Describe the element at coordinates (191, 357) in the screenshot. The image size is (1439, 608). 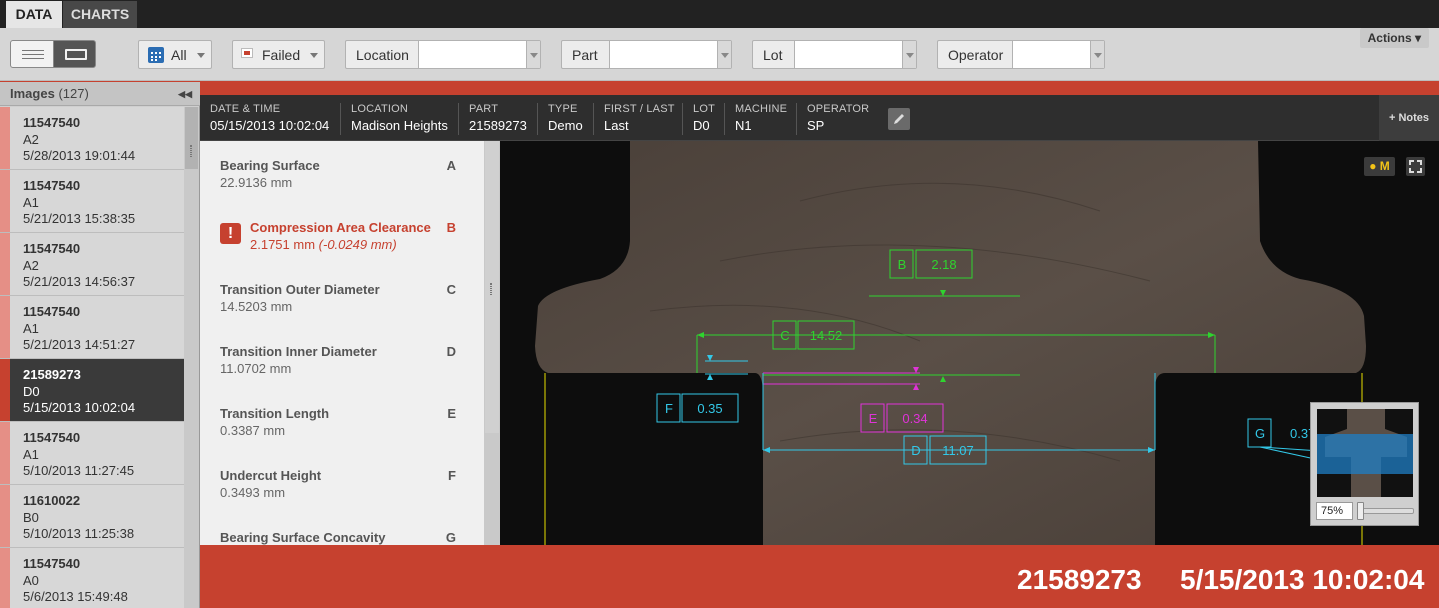
I see `sidebar-scrollbar` at that location.